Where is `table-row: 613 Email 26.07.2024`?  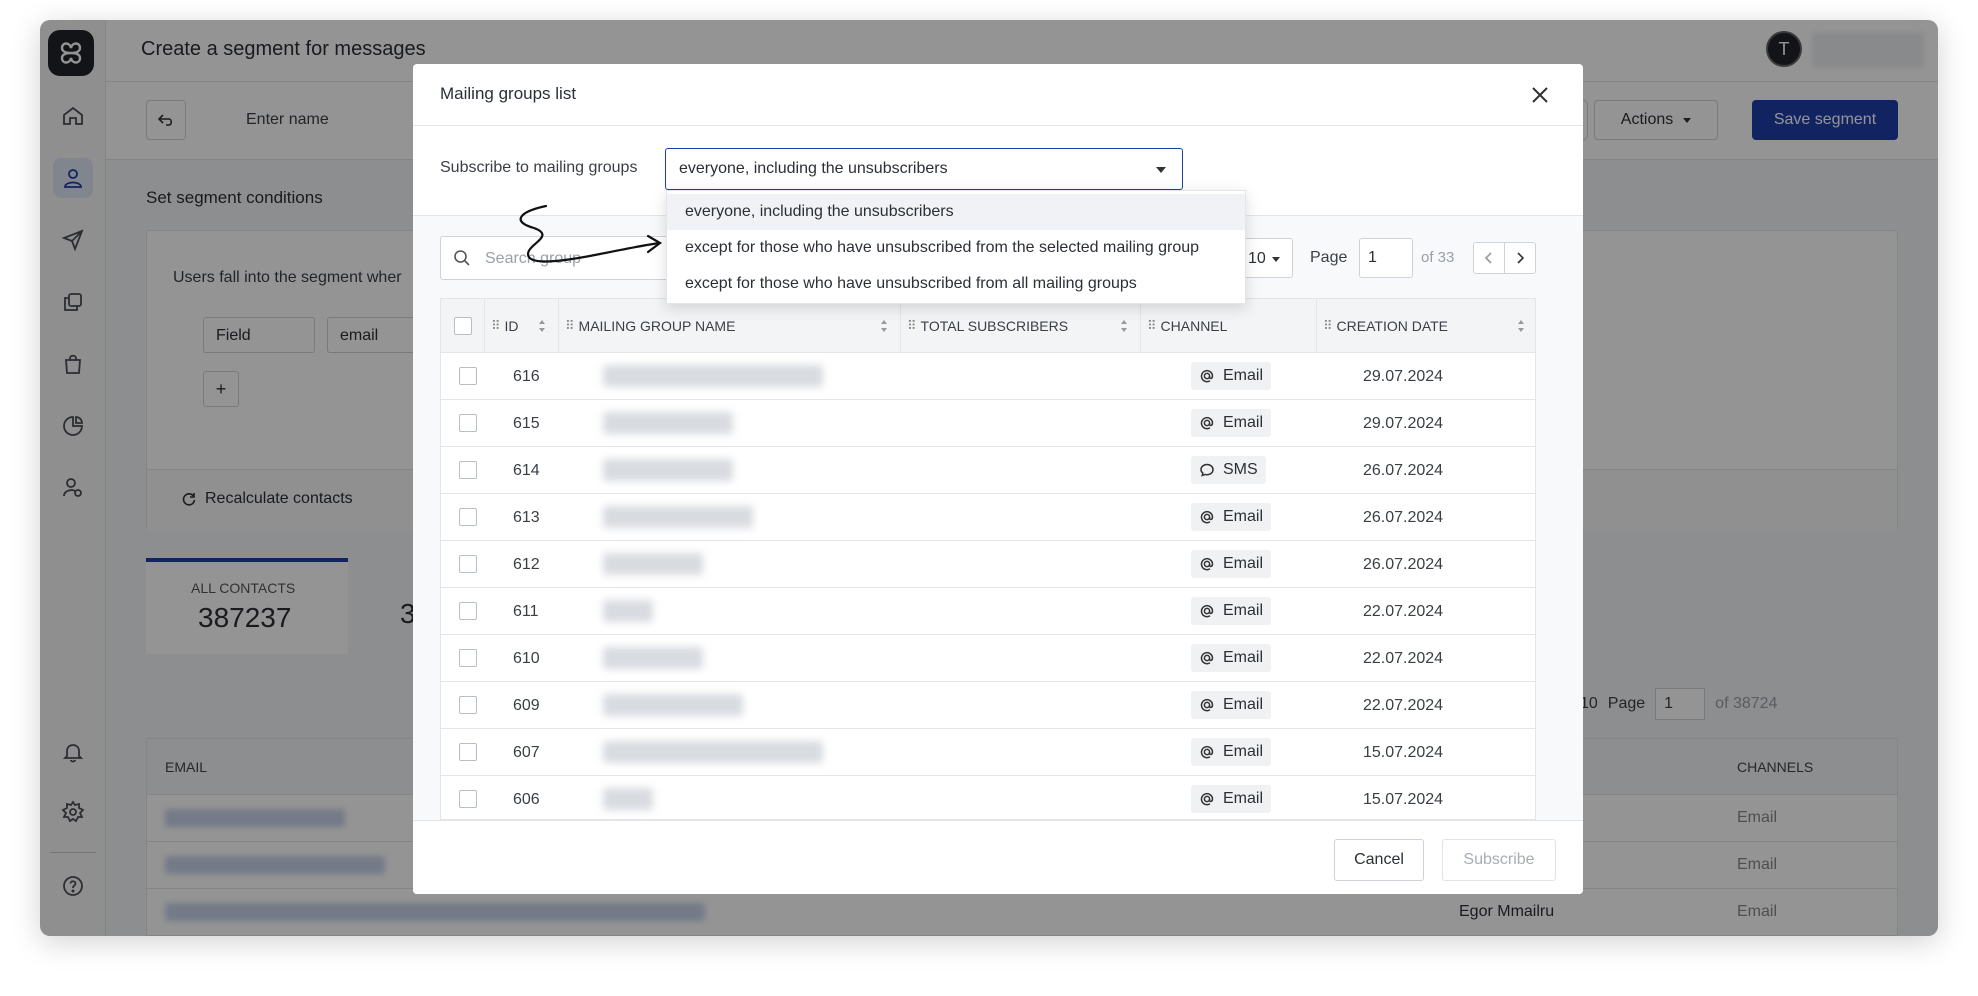 table-row: 613 Email 26.07.2024 is located at coordinates (988, 517).